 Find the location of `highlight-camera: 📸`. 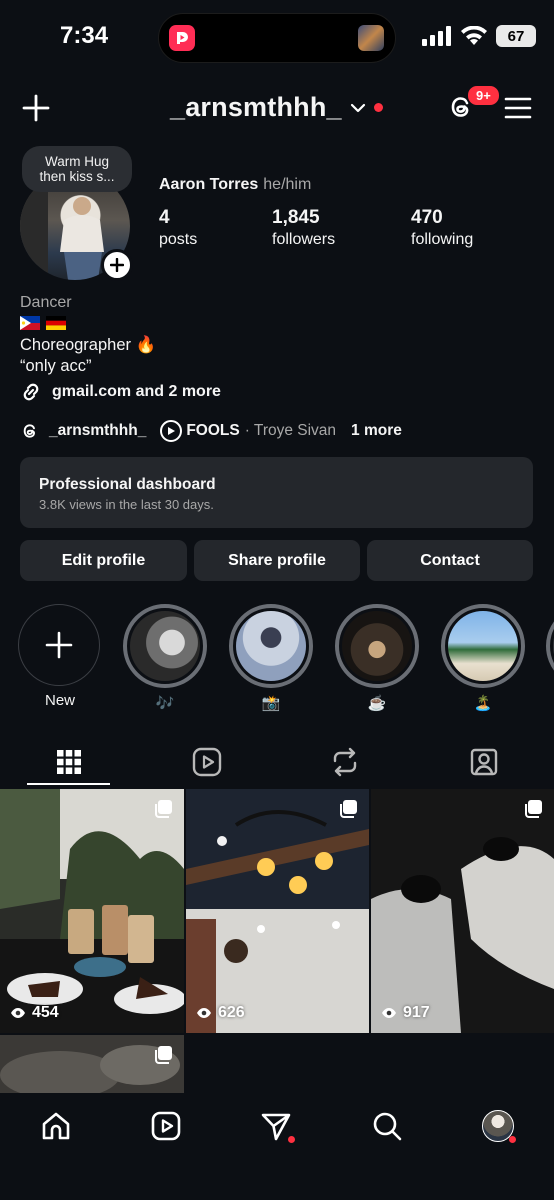

highlight-camera: 📸 is located at coordinates (271, 658).